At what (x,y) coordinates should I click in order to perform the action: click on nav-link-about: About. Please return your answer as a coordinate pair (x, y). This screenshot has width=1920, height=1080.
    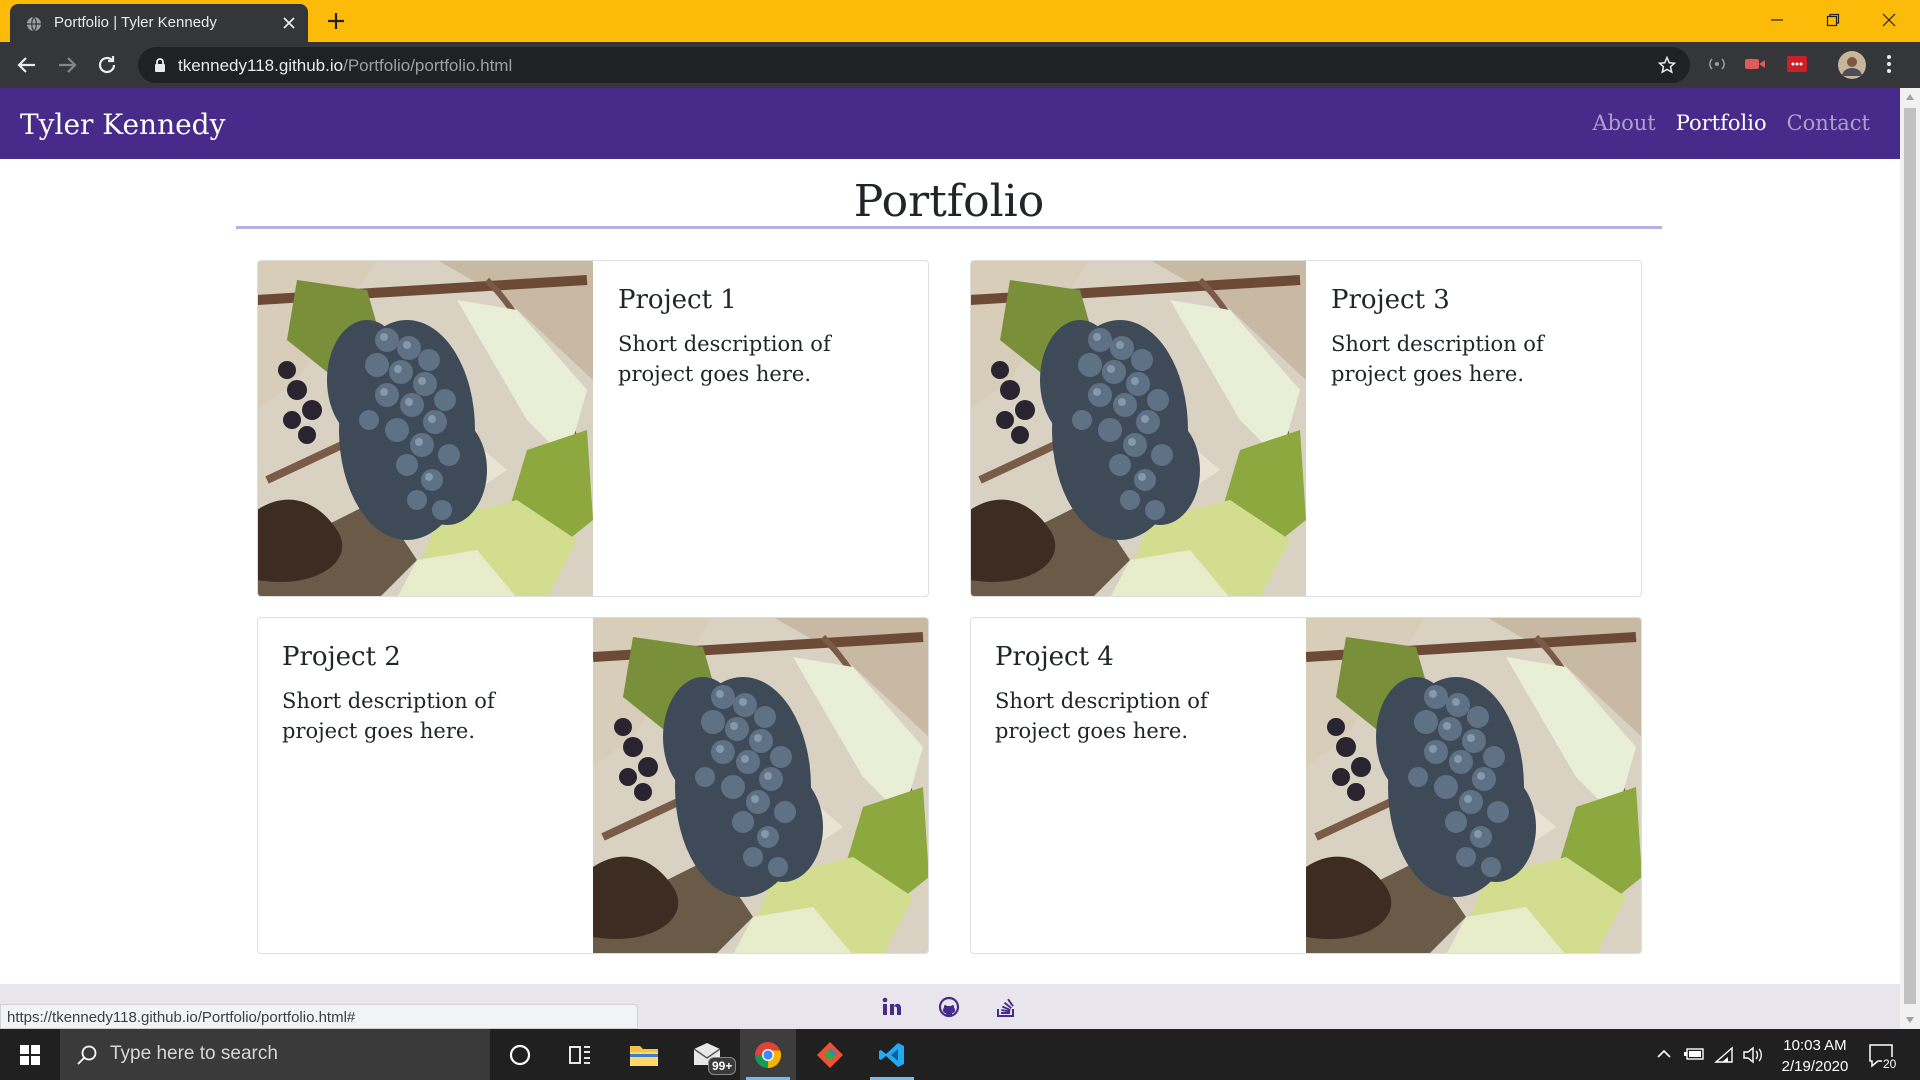
    Looking at the image, I should click on (1623, 123).